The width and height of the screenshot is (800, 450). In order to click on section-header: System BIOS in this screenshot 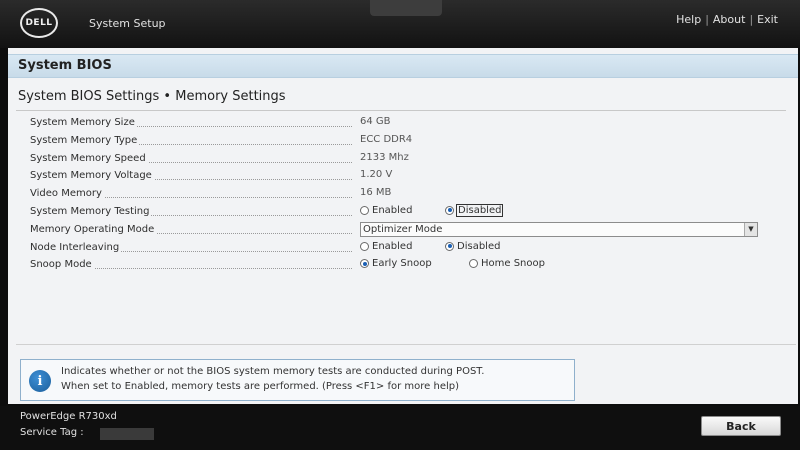, I will do `click(403, 66)`.